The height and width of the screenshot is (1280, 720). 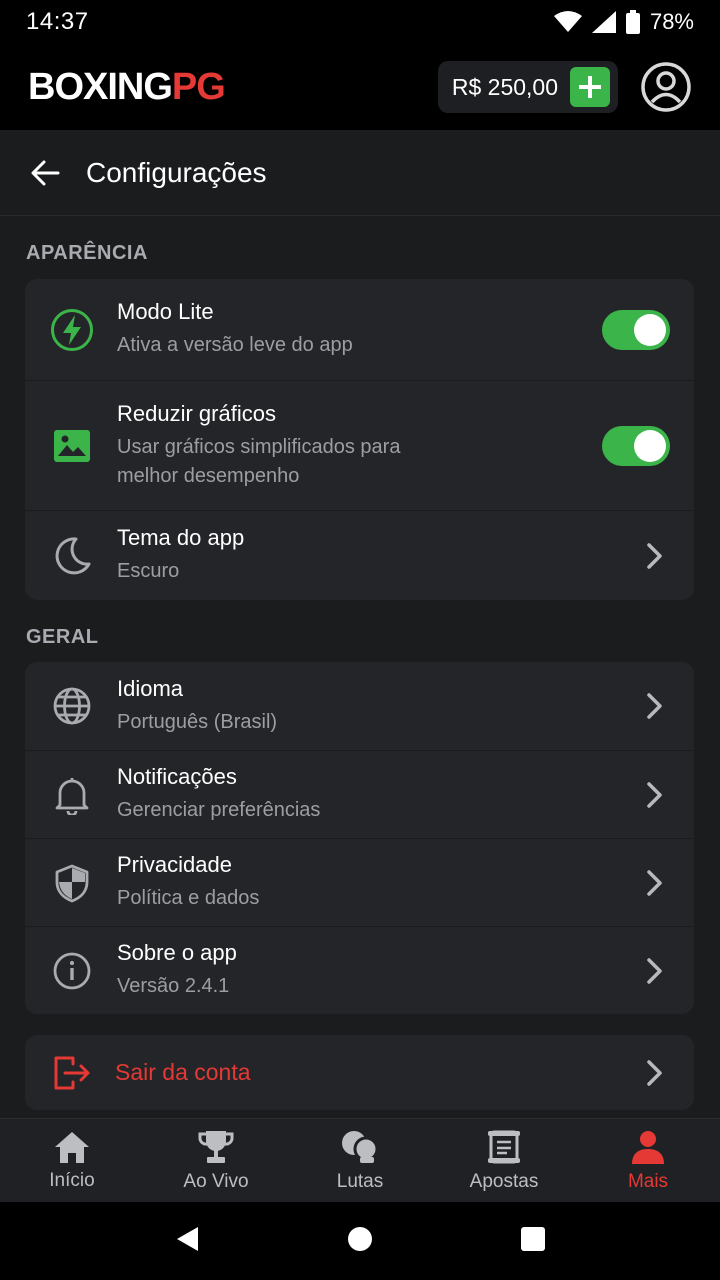 I want to click on setting-title: Notificações, so click(x=177, y=776).